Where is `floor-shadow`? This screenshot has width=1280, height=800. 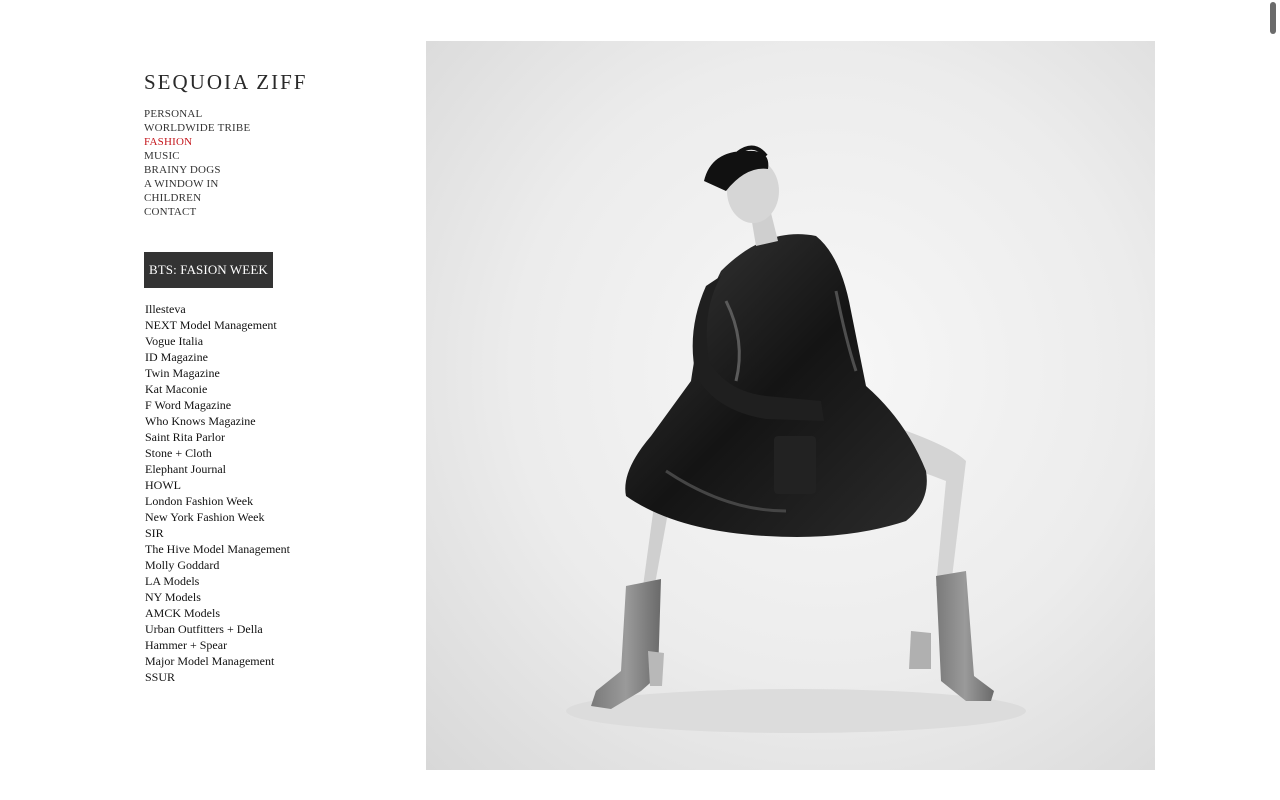 floor-shadow is located at coordinates (796, 711).